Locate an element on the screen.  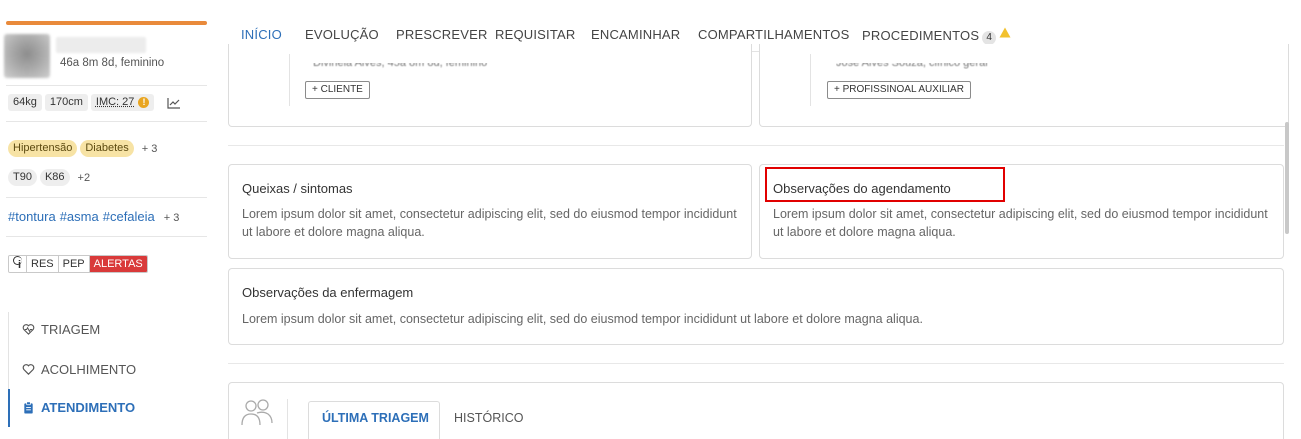
code-chip: K86 is located at coordinates (54, 178).